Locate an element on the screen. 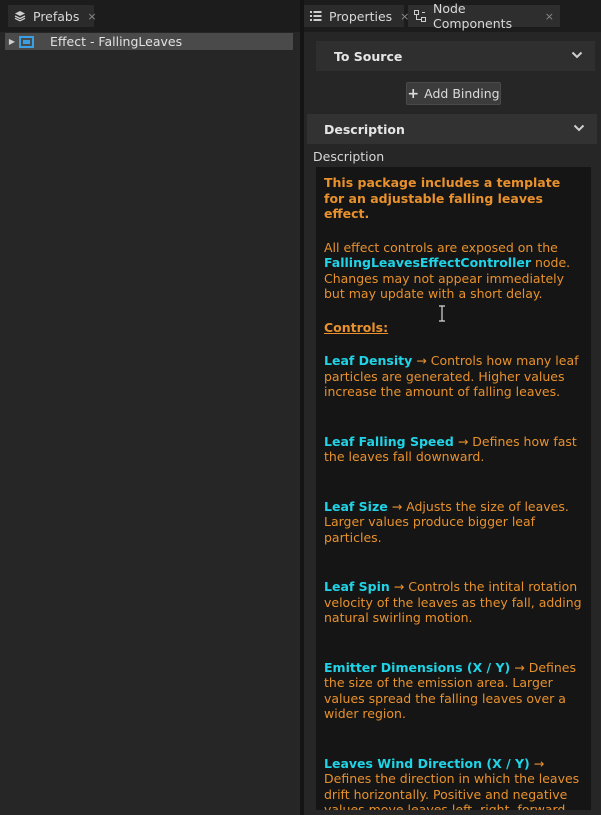  controls-heading: Controls: is located at coordinates (356, 327).